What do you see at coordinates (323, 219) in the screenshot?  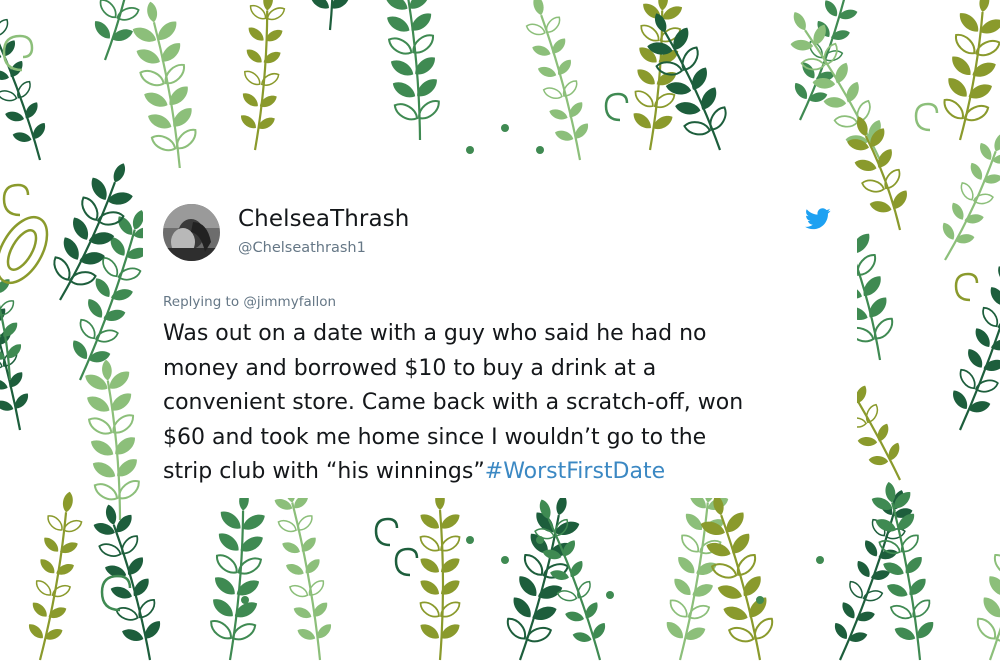 I see `display-name: ChelseaThrash` at bounding box center [323, 219].